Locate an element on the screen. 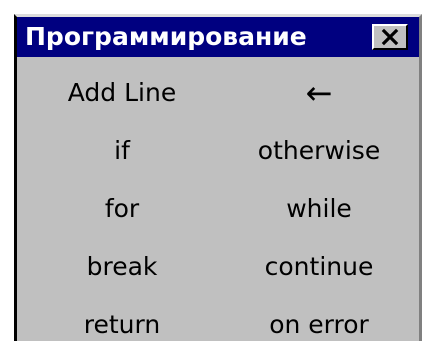  if-button: if is located at coordinates (122, 151).